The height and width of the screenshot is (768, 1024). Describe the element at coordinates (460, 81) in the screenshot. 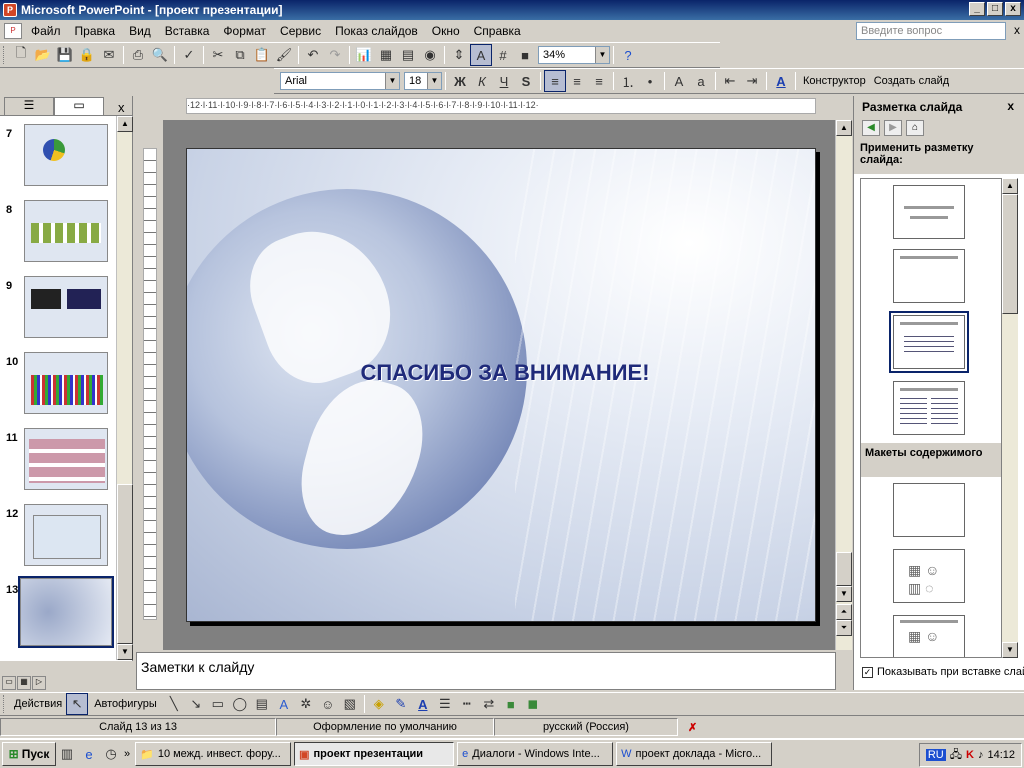

I see `bold-button: Ж` at that location.